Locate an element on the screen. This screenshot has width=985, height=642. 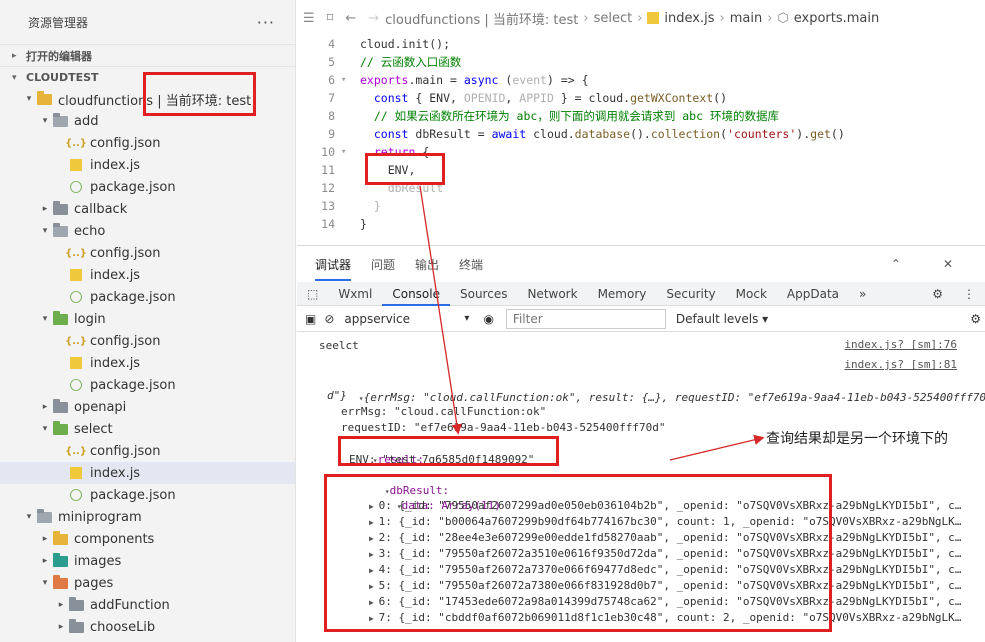
annotation-note: 查询结果却是另一个环境下的 is located at coordinates (857, 439).